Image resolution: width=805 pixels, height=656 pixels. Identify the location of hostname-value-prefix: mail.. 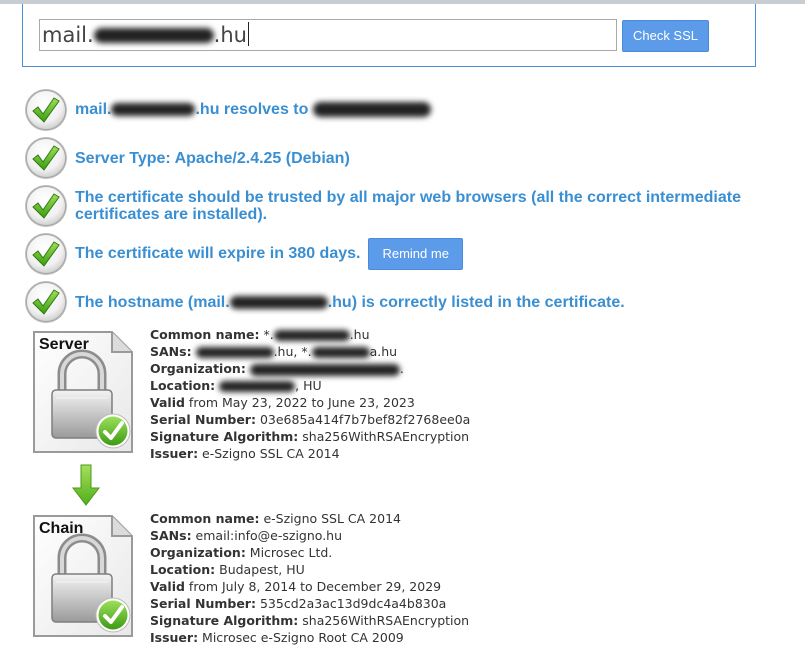
(68, 35).